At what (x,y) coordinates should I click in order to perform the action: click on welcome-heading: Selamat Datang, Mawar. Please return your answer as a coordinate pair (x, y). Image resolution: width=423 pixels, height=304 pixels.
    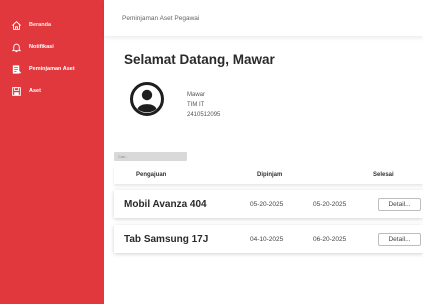
    Looking at the image, I should click on (199, 59).